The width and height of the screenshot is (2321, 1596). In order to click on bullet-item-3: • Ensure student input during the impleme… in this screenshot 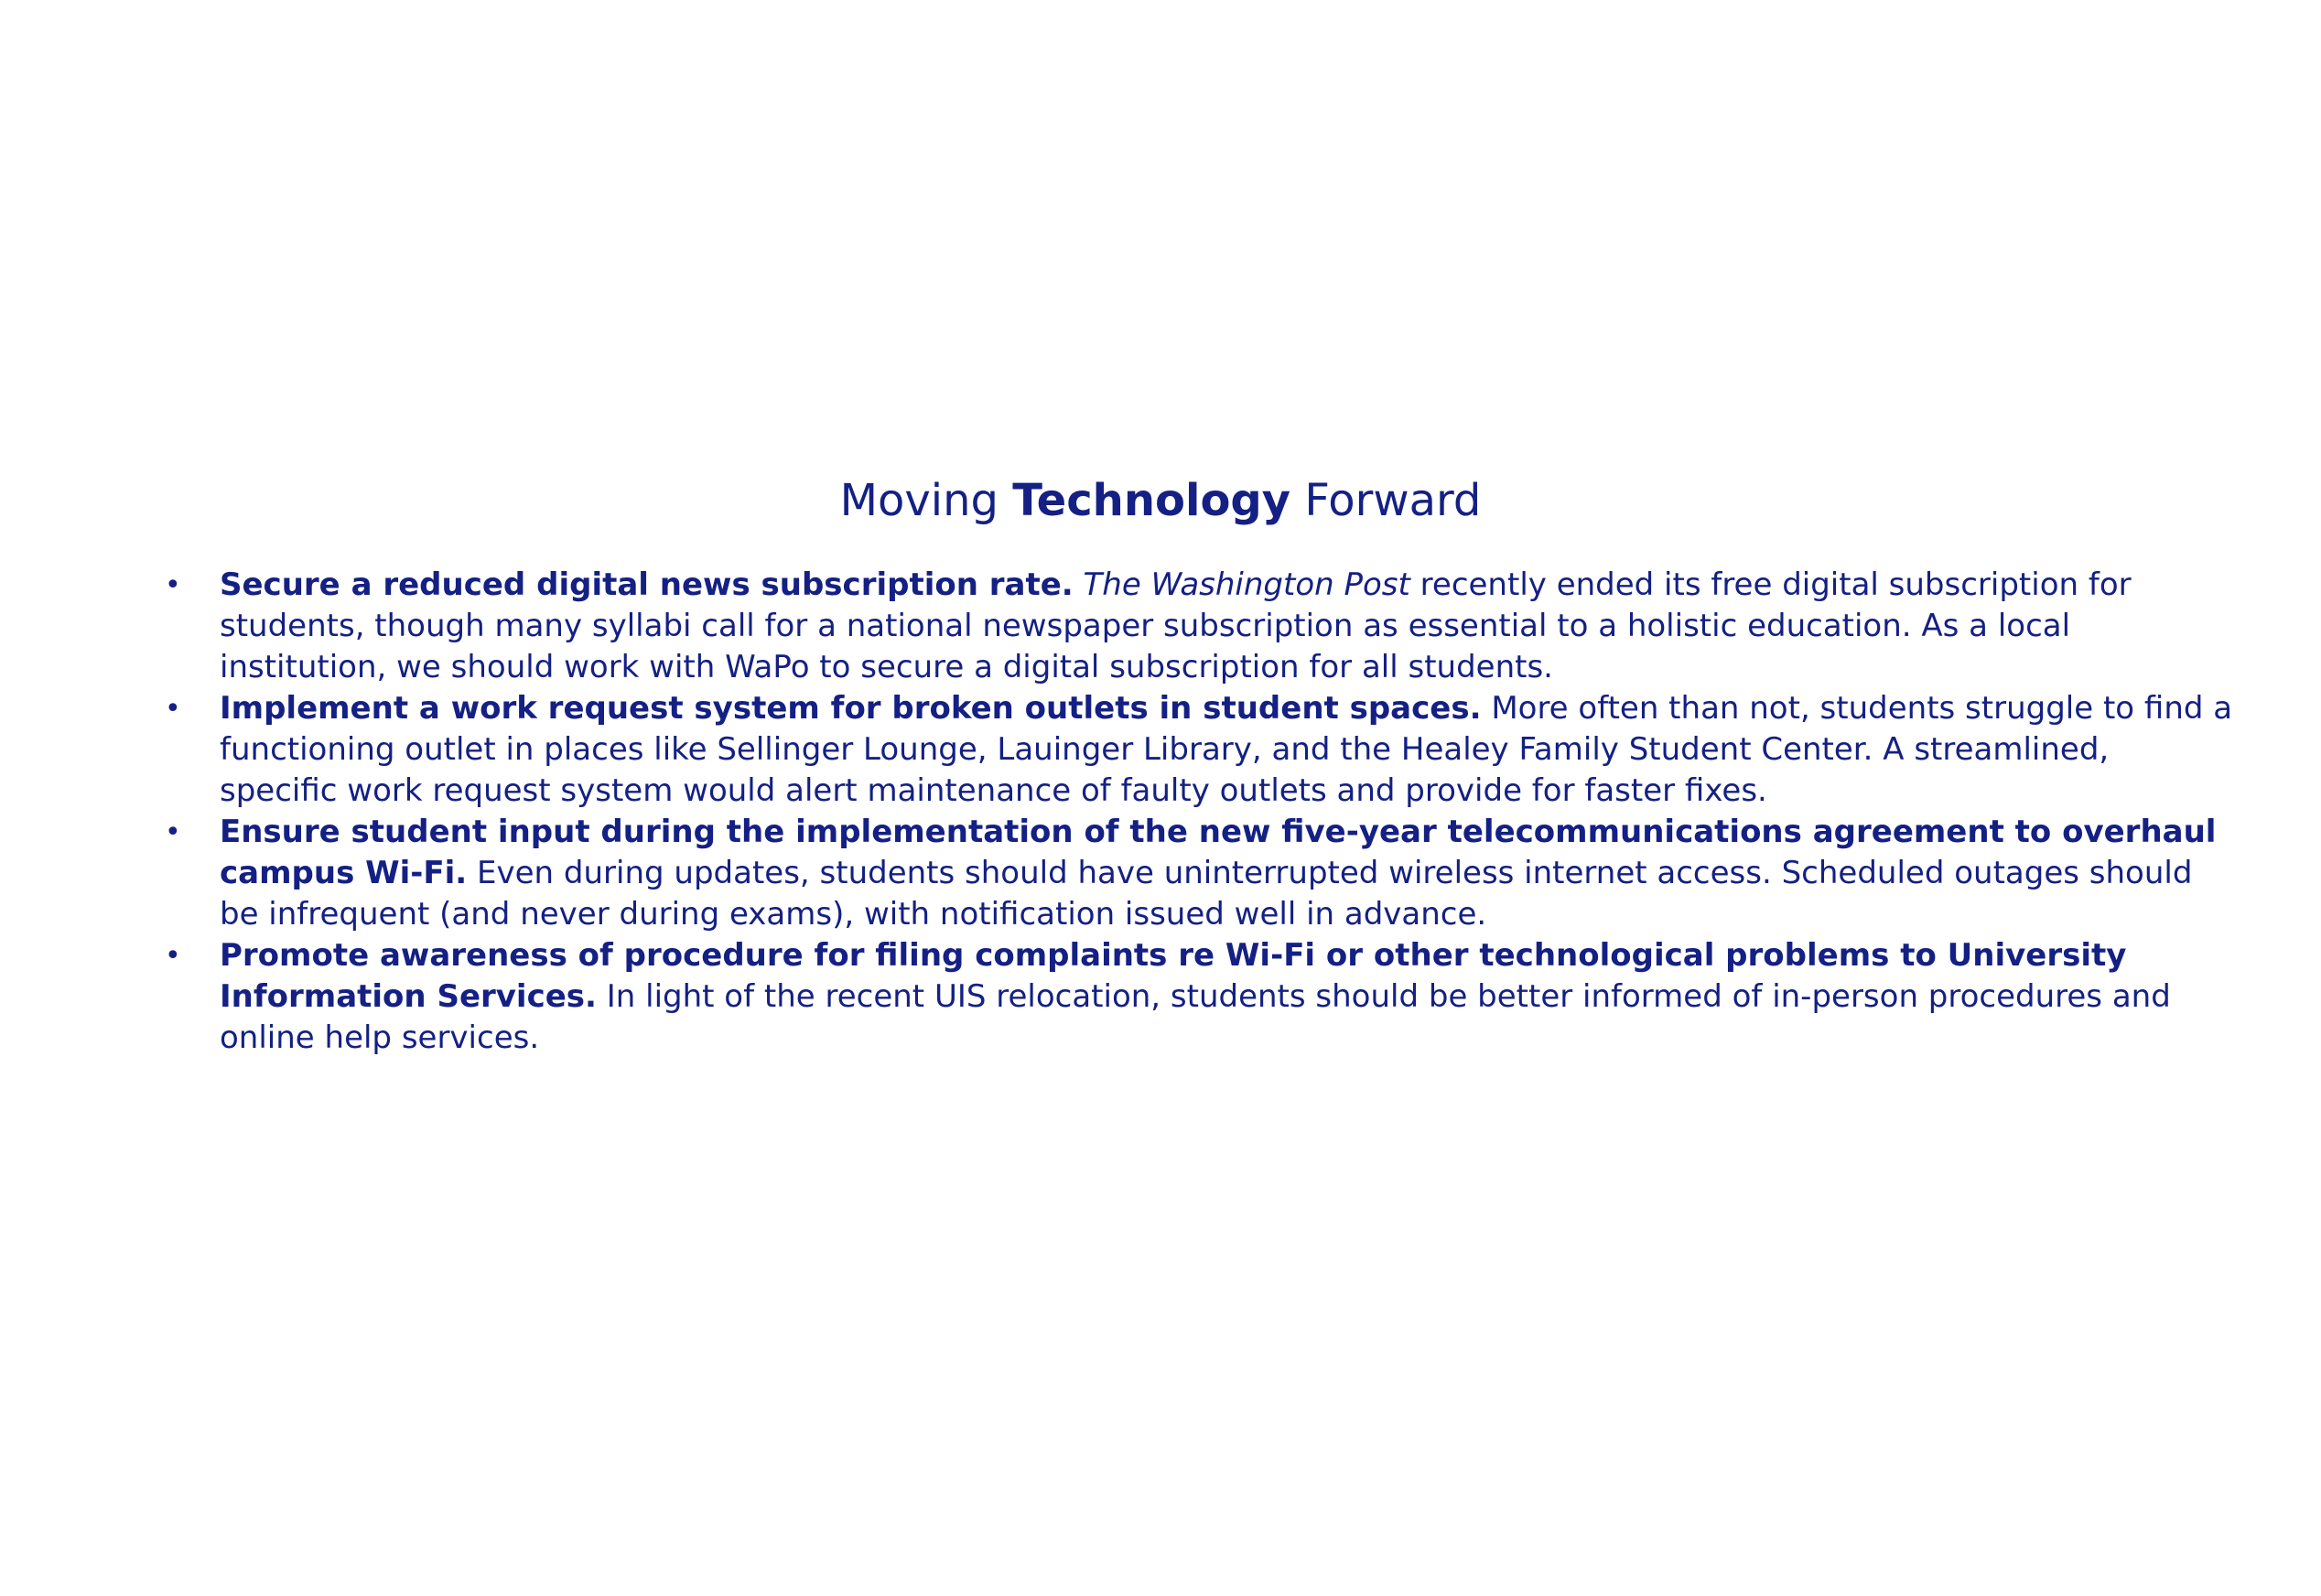, I will do `click(1199, 873)`.